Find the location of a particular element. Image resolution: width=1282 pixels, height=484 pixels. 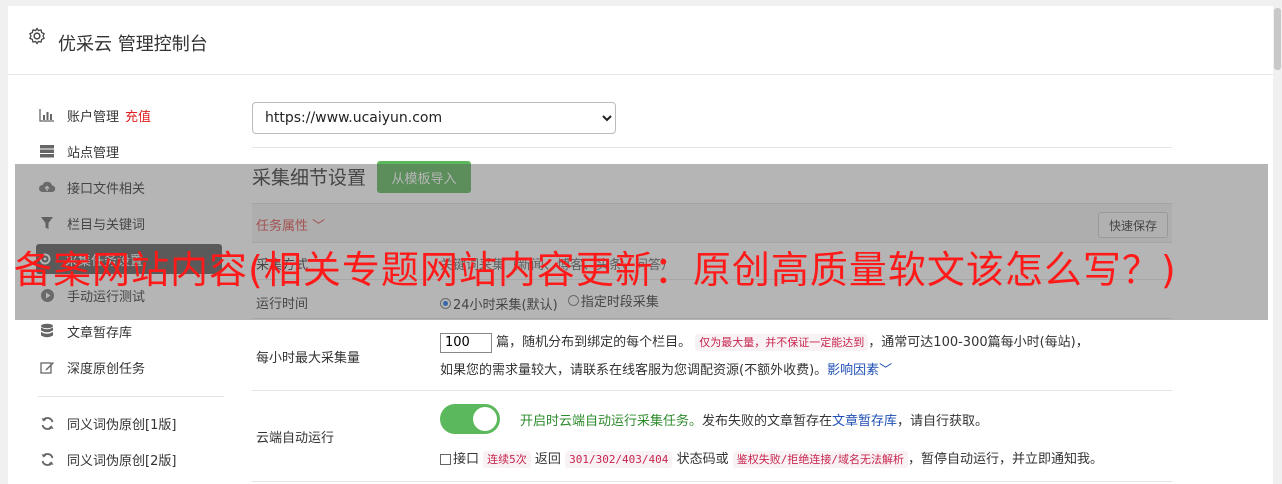

max-text: ，通常可达100-300篇每小时(每站)， is located at coordinates (978, 342).